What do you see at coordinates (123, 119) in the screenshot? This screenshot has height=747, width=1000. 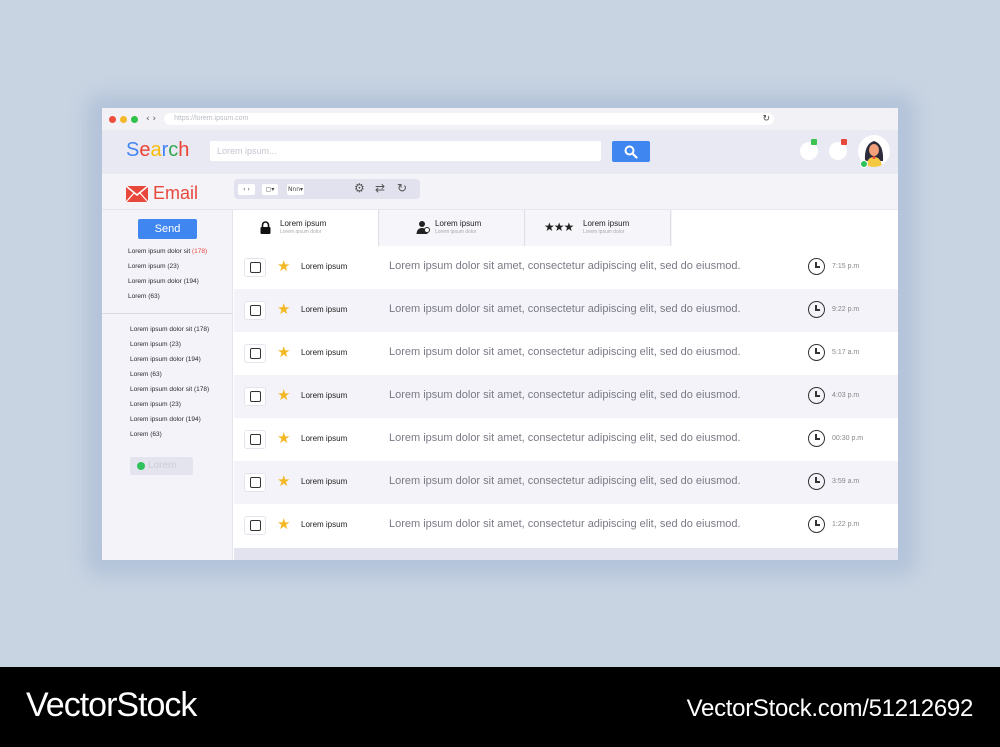 I see `minimize-dot` at bounding box center [123, 119].